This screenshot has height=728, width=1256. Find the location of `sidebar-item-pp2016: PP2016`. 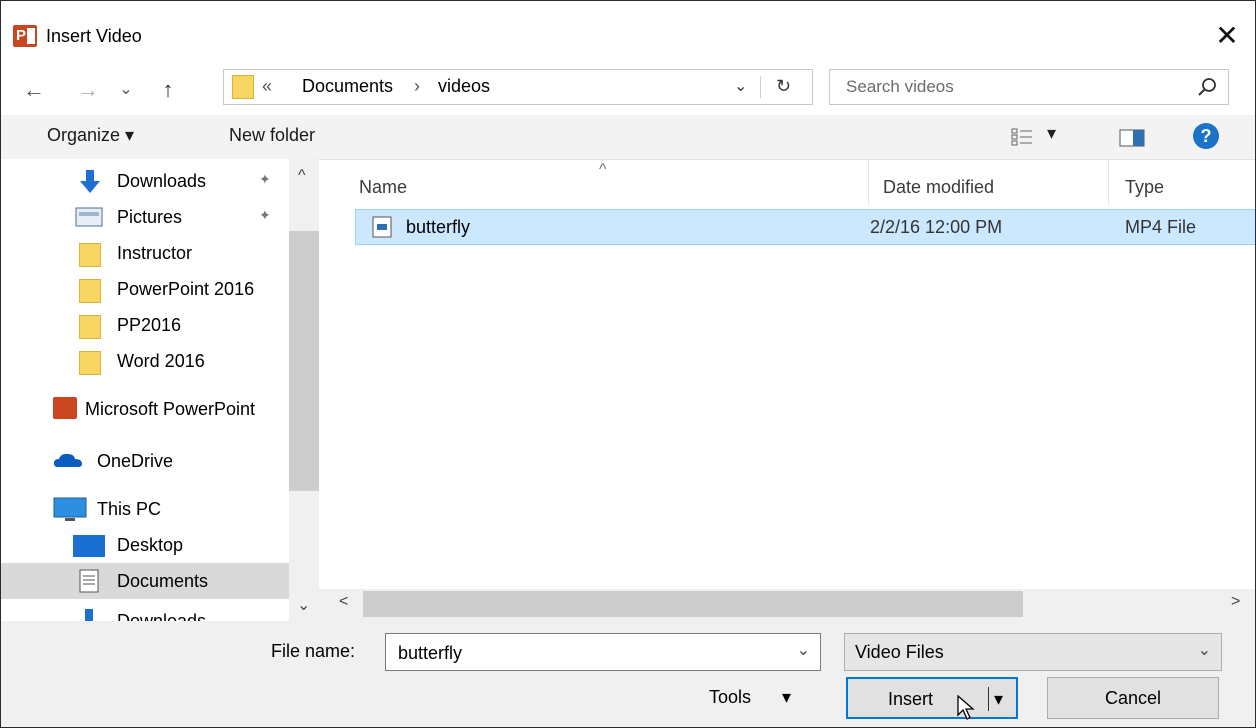

sidebar-item-pp2016: PP2016 is located at coordinates (145, 325).